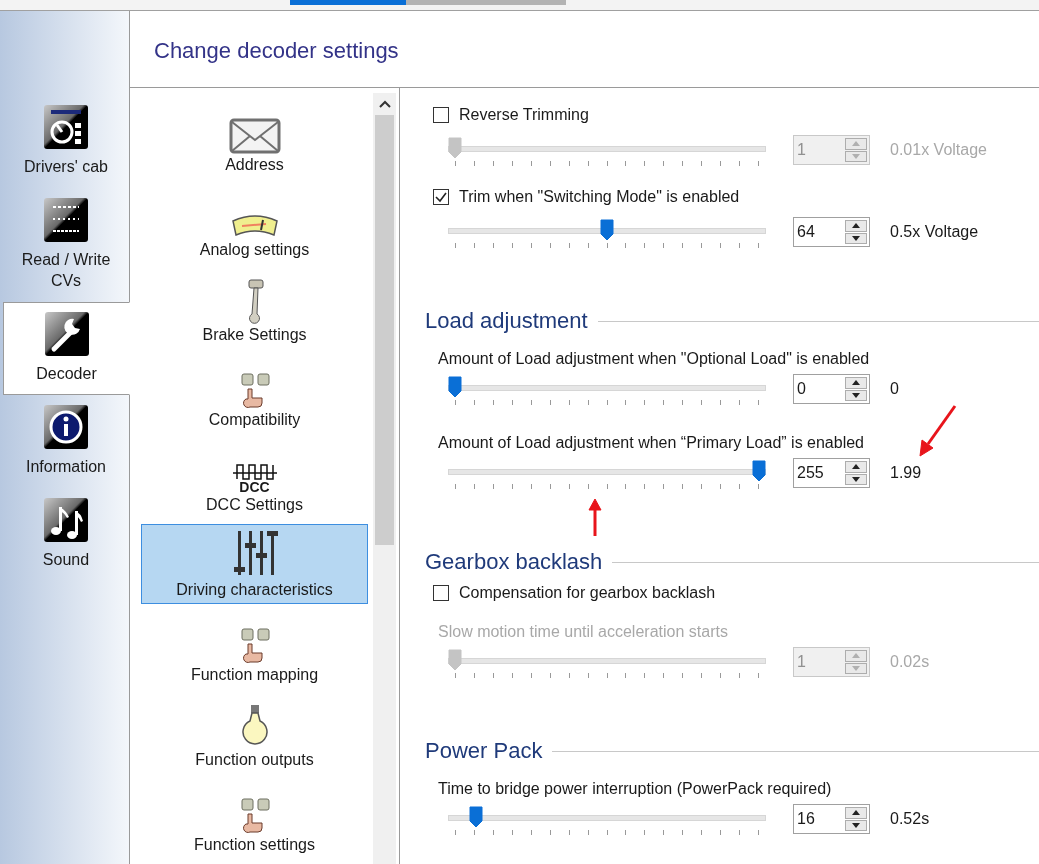 The width and height of the screenshot is (1039, 864). Describe the element at coordinates (938, 150) in the screenshot. I see `value-reading: 0.01x Voltage` at that location.